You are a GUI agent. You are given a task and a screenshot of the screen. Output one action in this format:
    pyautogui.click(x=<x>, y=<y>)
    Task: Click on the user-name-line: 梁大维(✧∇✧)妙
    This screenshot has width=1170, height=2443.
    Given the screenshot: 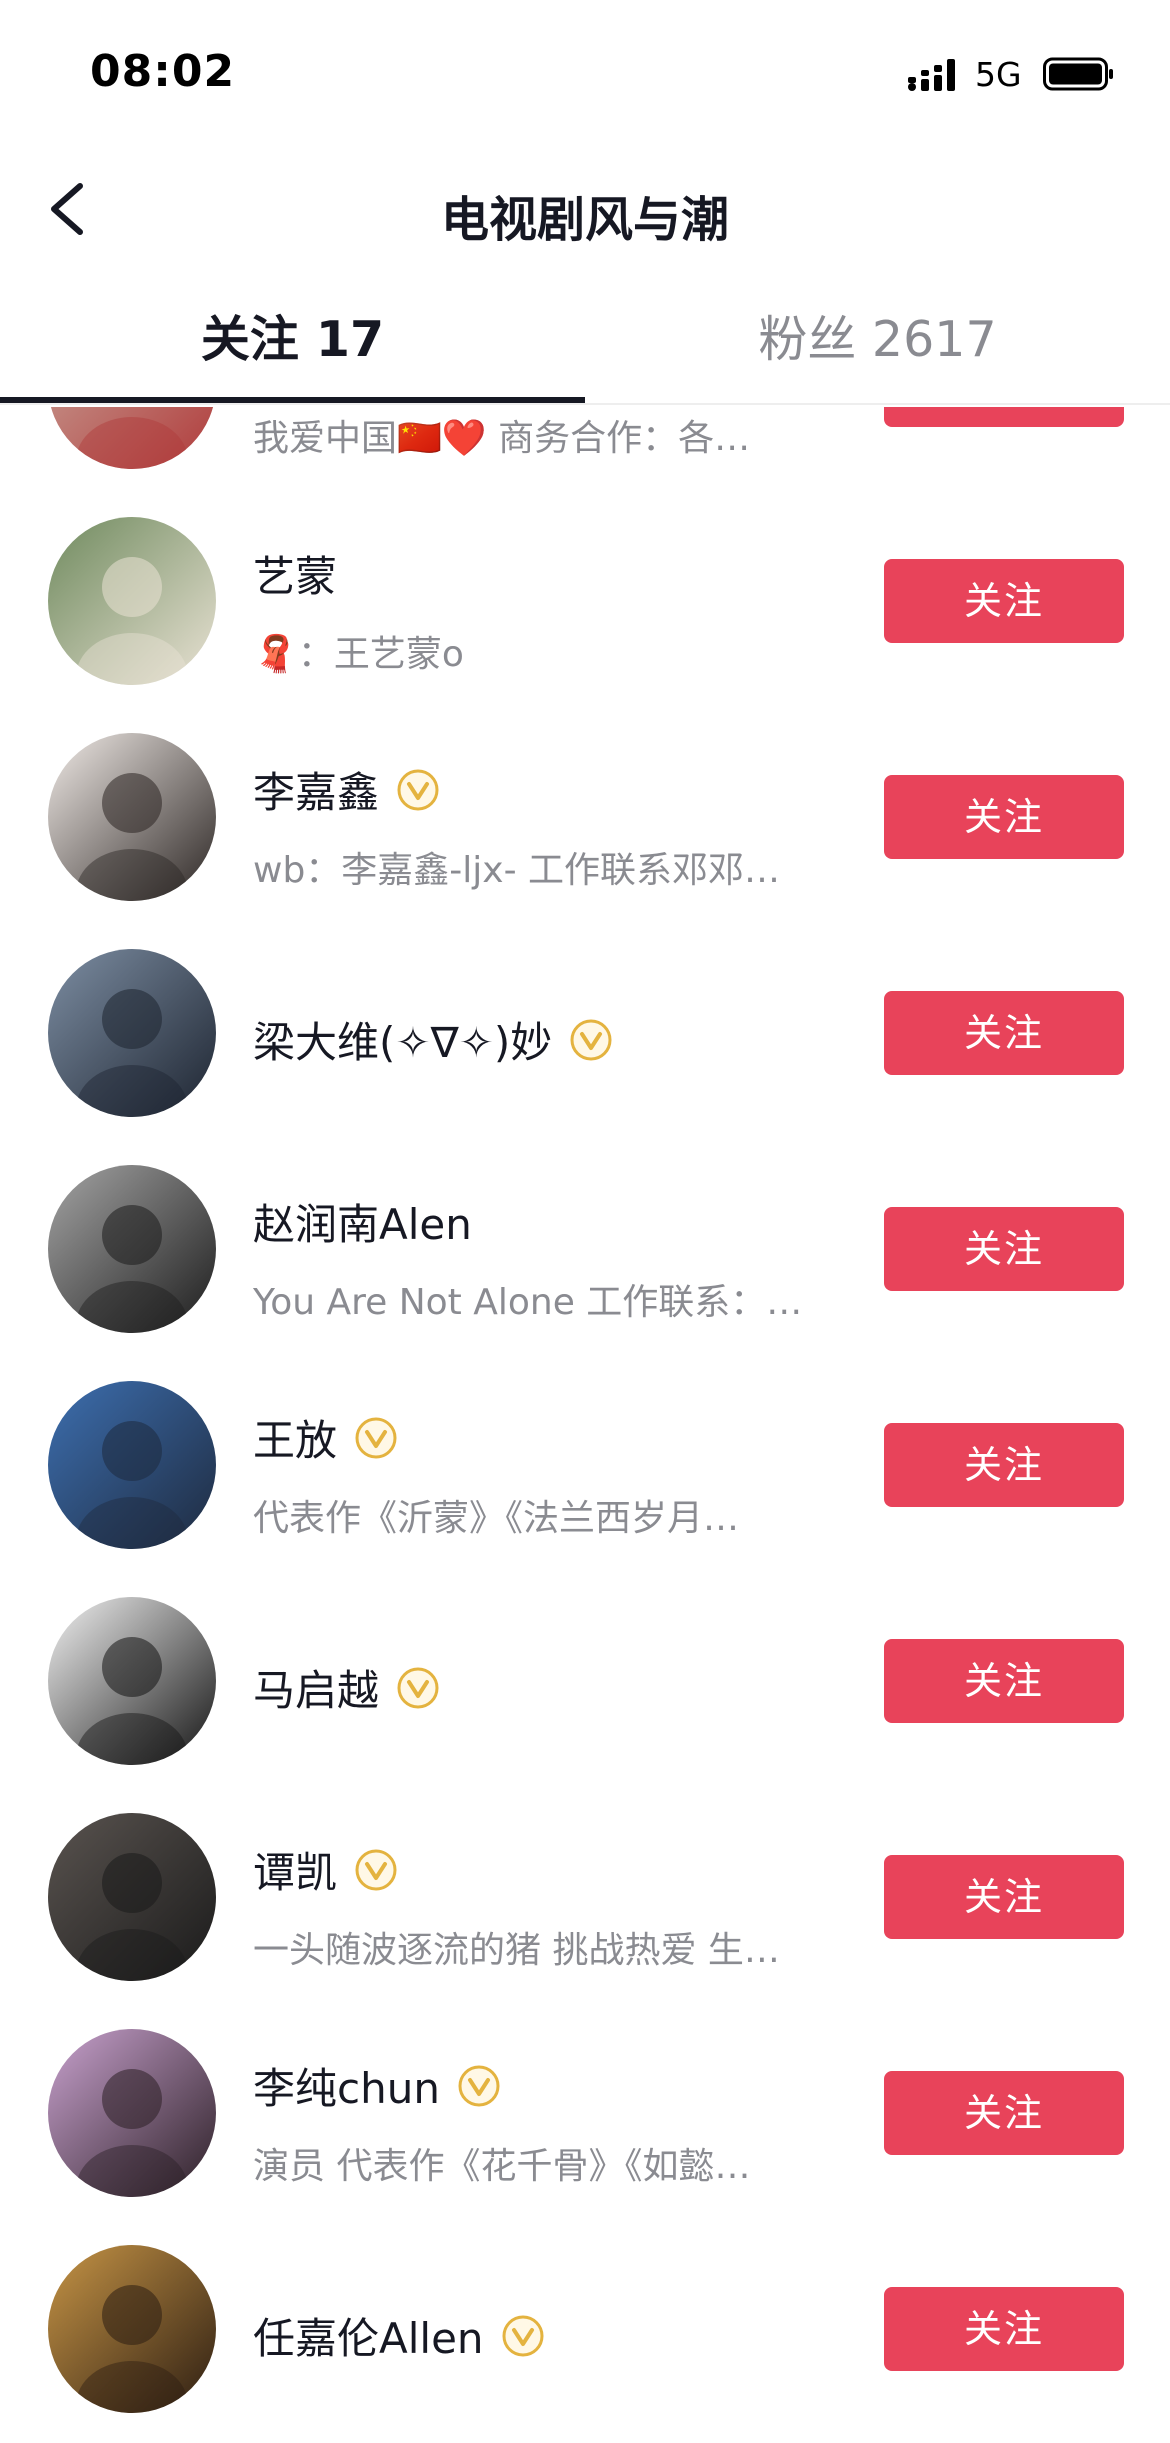 What is the action you would take?
    pyautogui.click(x=433, y=1039)
    